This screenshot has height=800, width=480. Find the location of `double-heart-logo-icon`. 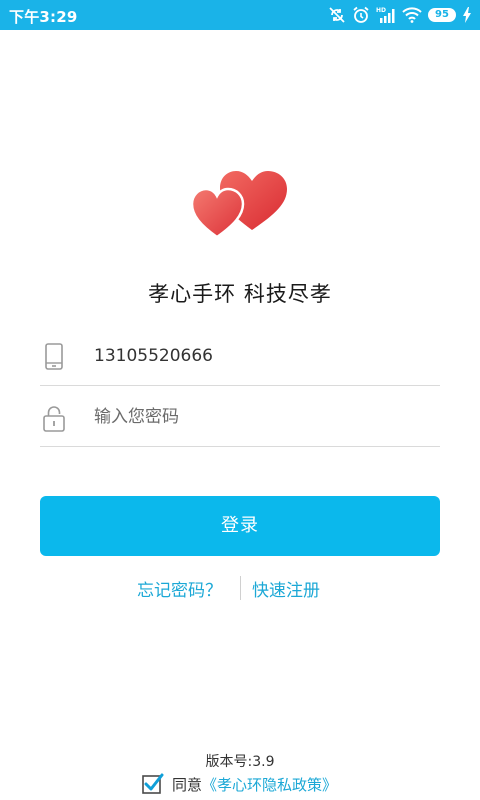

double-heart-logo-icon is located at coordinates (241, 204).